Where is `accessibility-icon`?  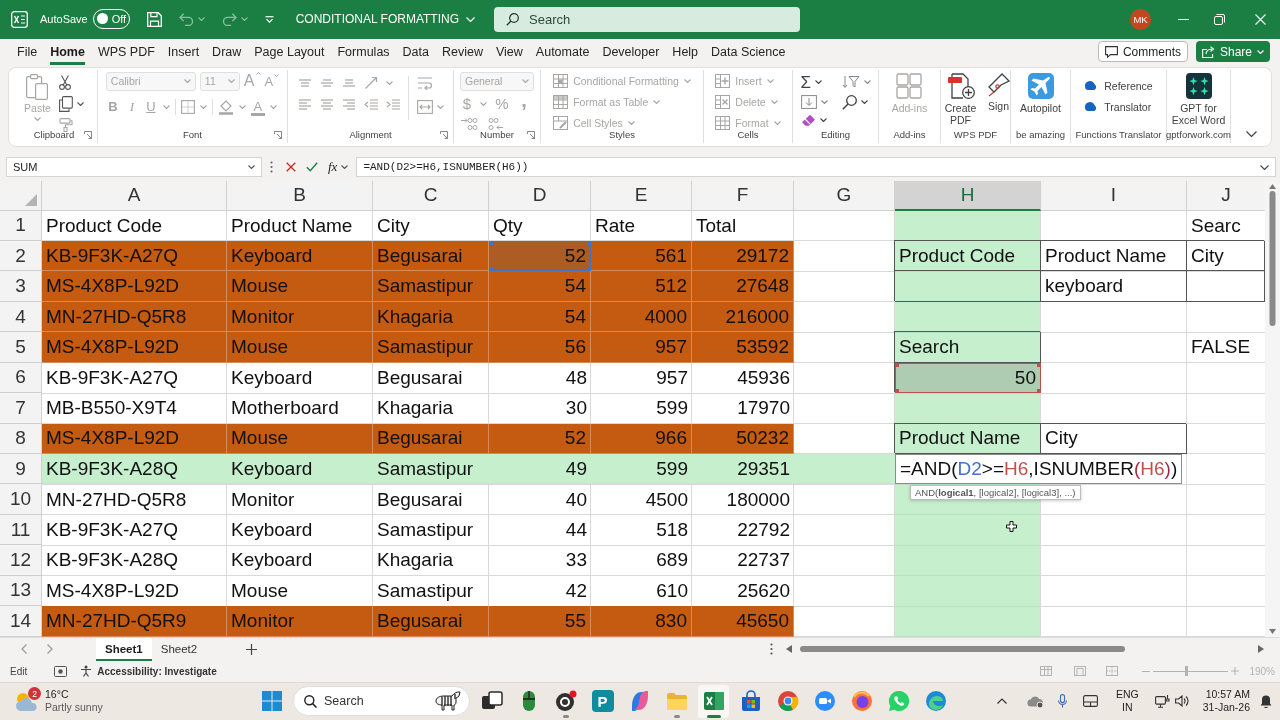 accessibility-icon is located at coordinates (86, 671).